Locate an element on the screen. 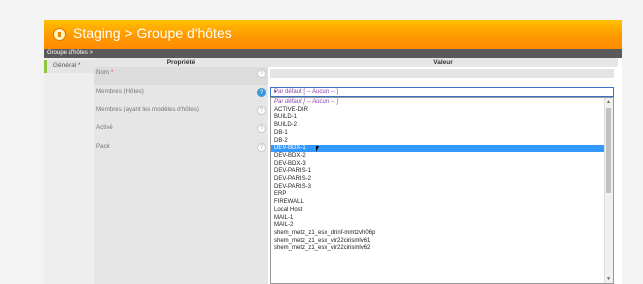  column-header-property: Propriété is located at coordinates (181, 62).